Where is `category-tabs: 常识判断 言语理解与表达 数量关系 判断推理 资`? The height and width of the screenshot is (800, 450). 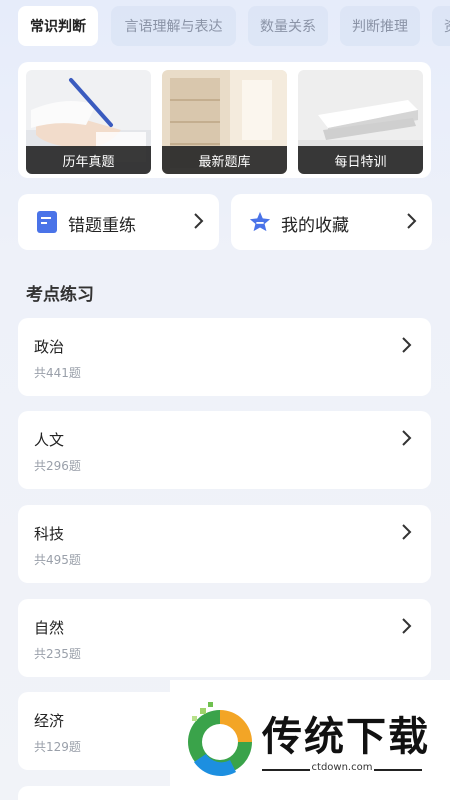
category-tabs: 常识判断 言语理解与表达 数量关系 判断推理 资 is located at coordinates (234, 26).